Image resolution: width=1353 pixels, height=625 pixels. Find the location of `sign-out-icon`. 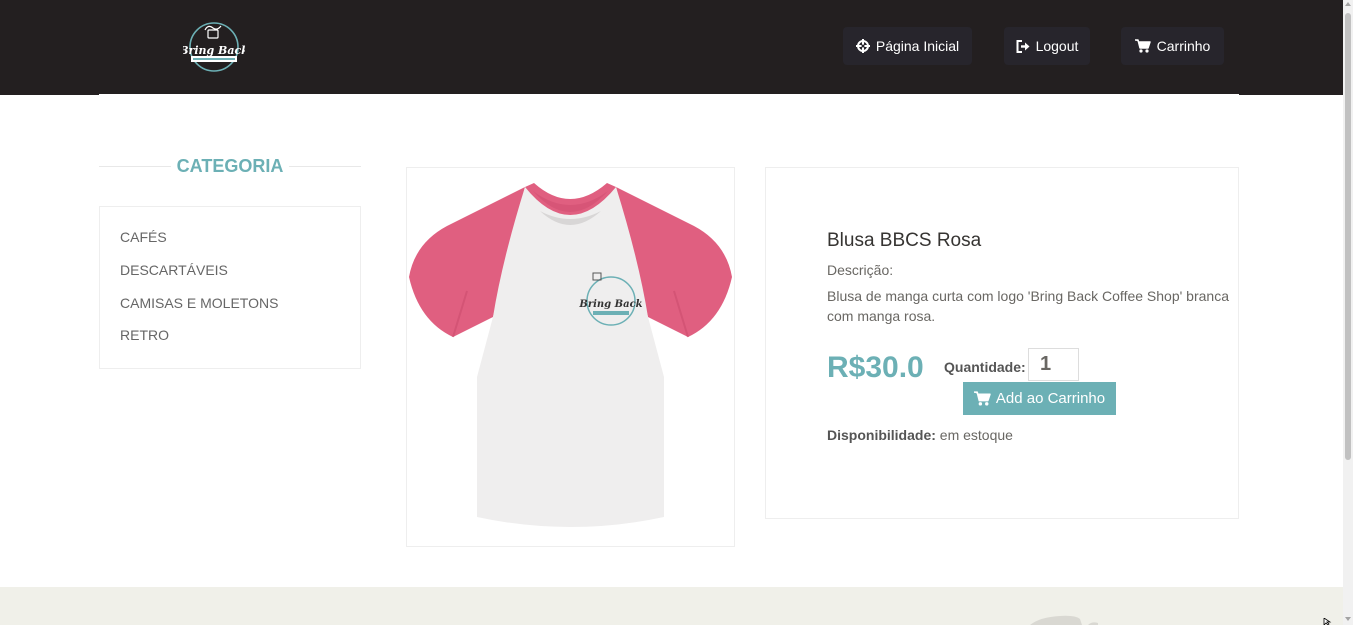

sign-out-icon is located at coordinates (1023, 46).